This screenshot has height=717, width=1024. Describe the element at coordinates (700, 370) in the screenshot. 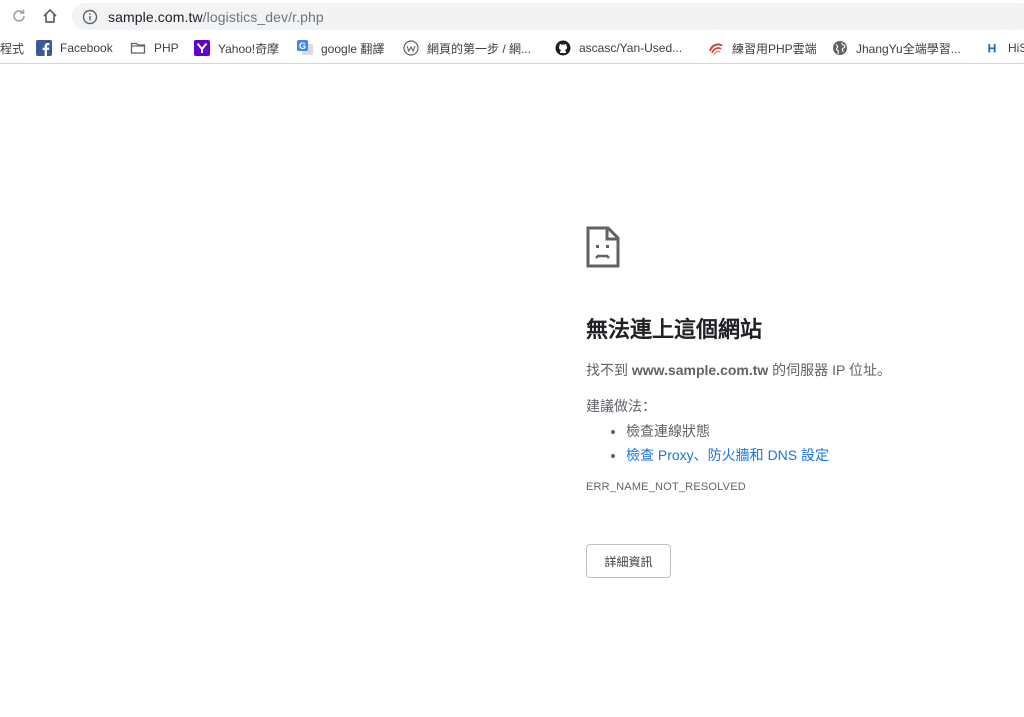

I see `error-host: www.sample.com.tw` at that location.